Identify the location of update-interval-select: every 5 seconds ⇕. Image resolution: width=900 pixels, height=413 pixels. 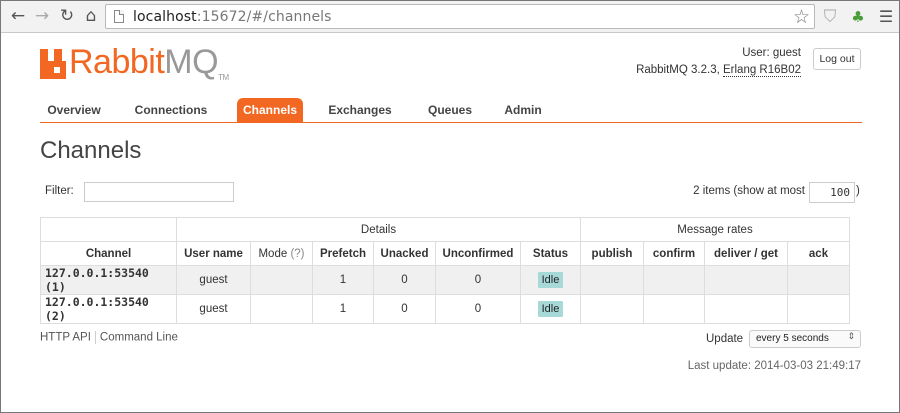
(805, 339).